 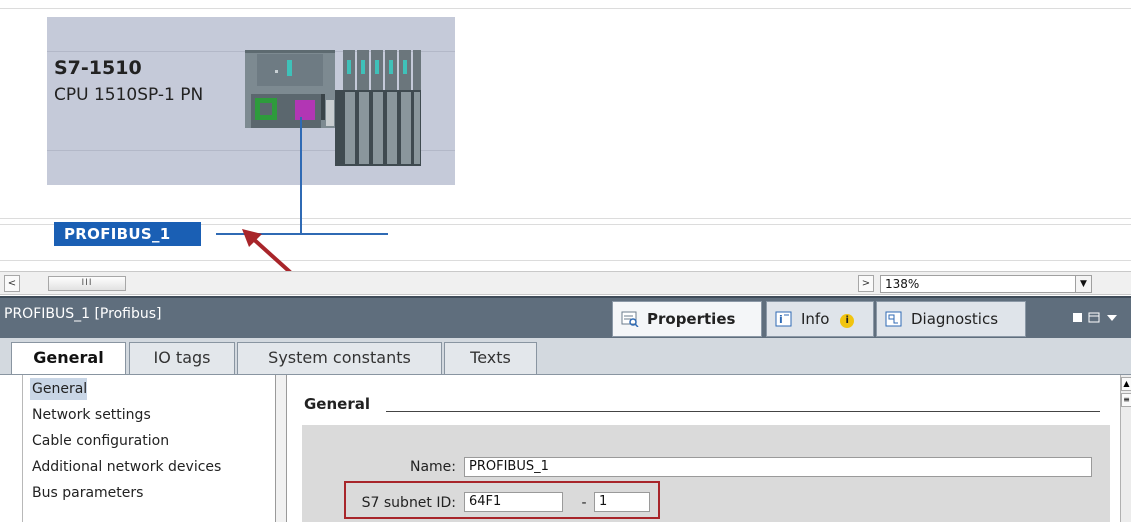 I want to click on tab-diagnostics-label: Diagnostics, so click(x=955, y=319).